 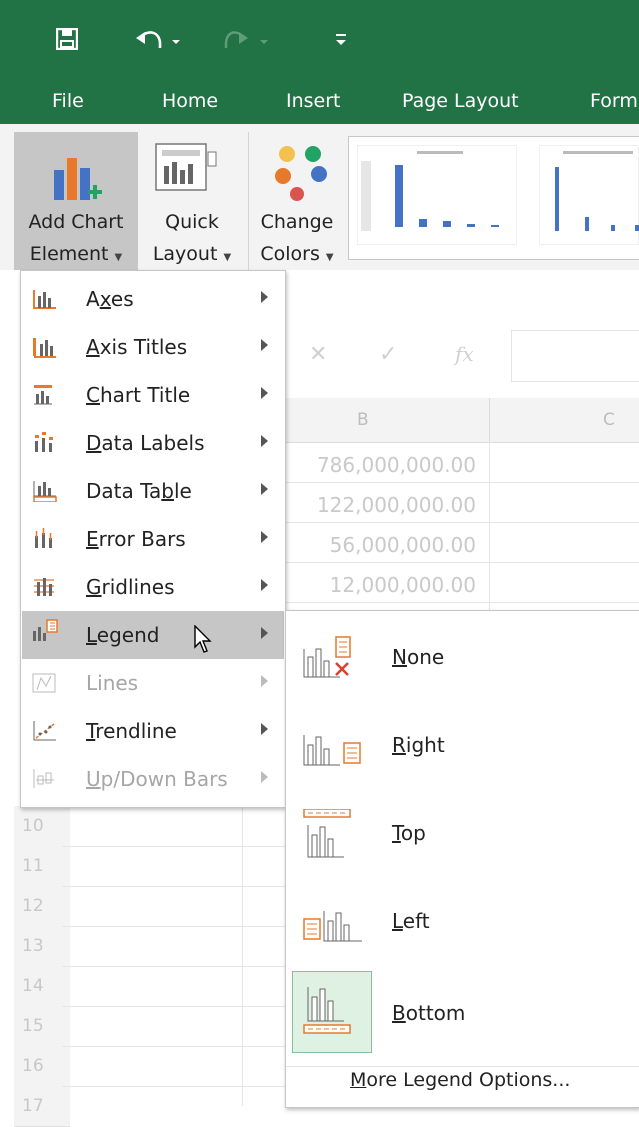 I want to click on legend-left-icon, so click(x=332, y=926).